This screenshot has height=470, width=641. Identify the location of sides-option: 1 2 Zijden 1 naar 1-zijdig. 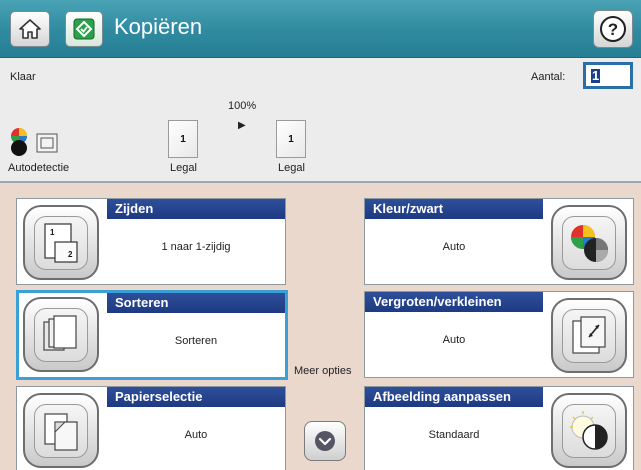
(151, 241).